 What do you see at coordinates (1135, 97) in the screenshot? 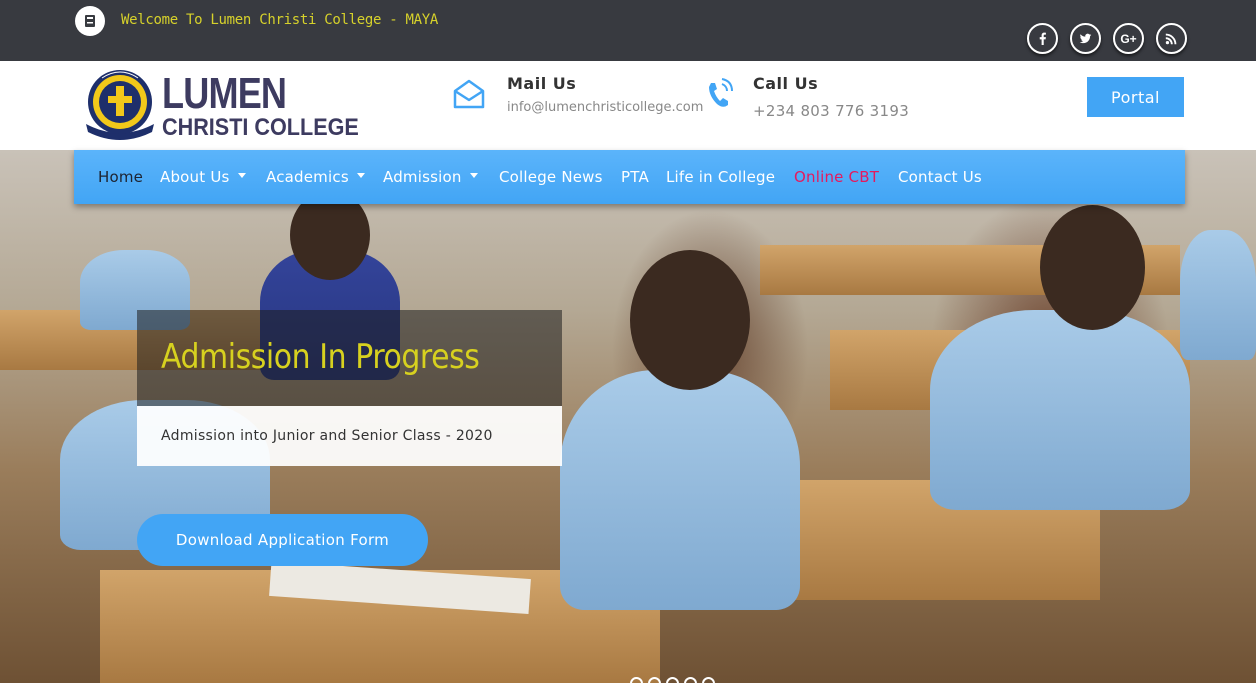
I see `portal-button: Portal` at bounding box center [1135, 97].